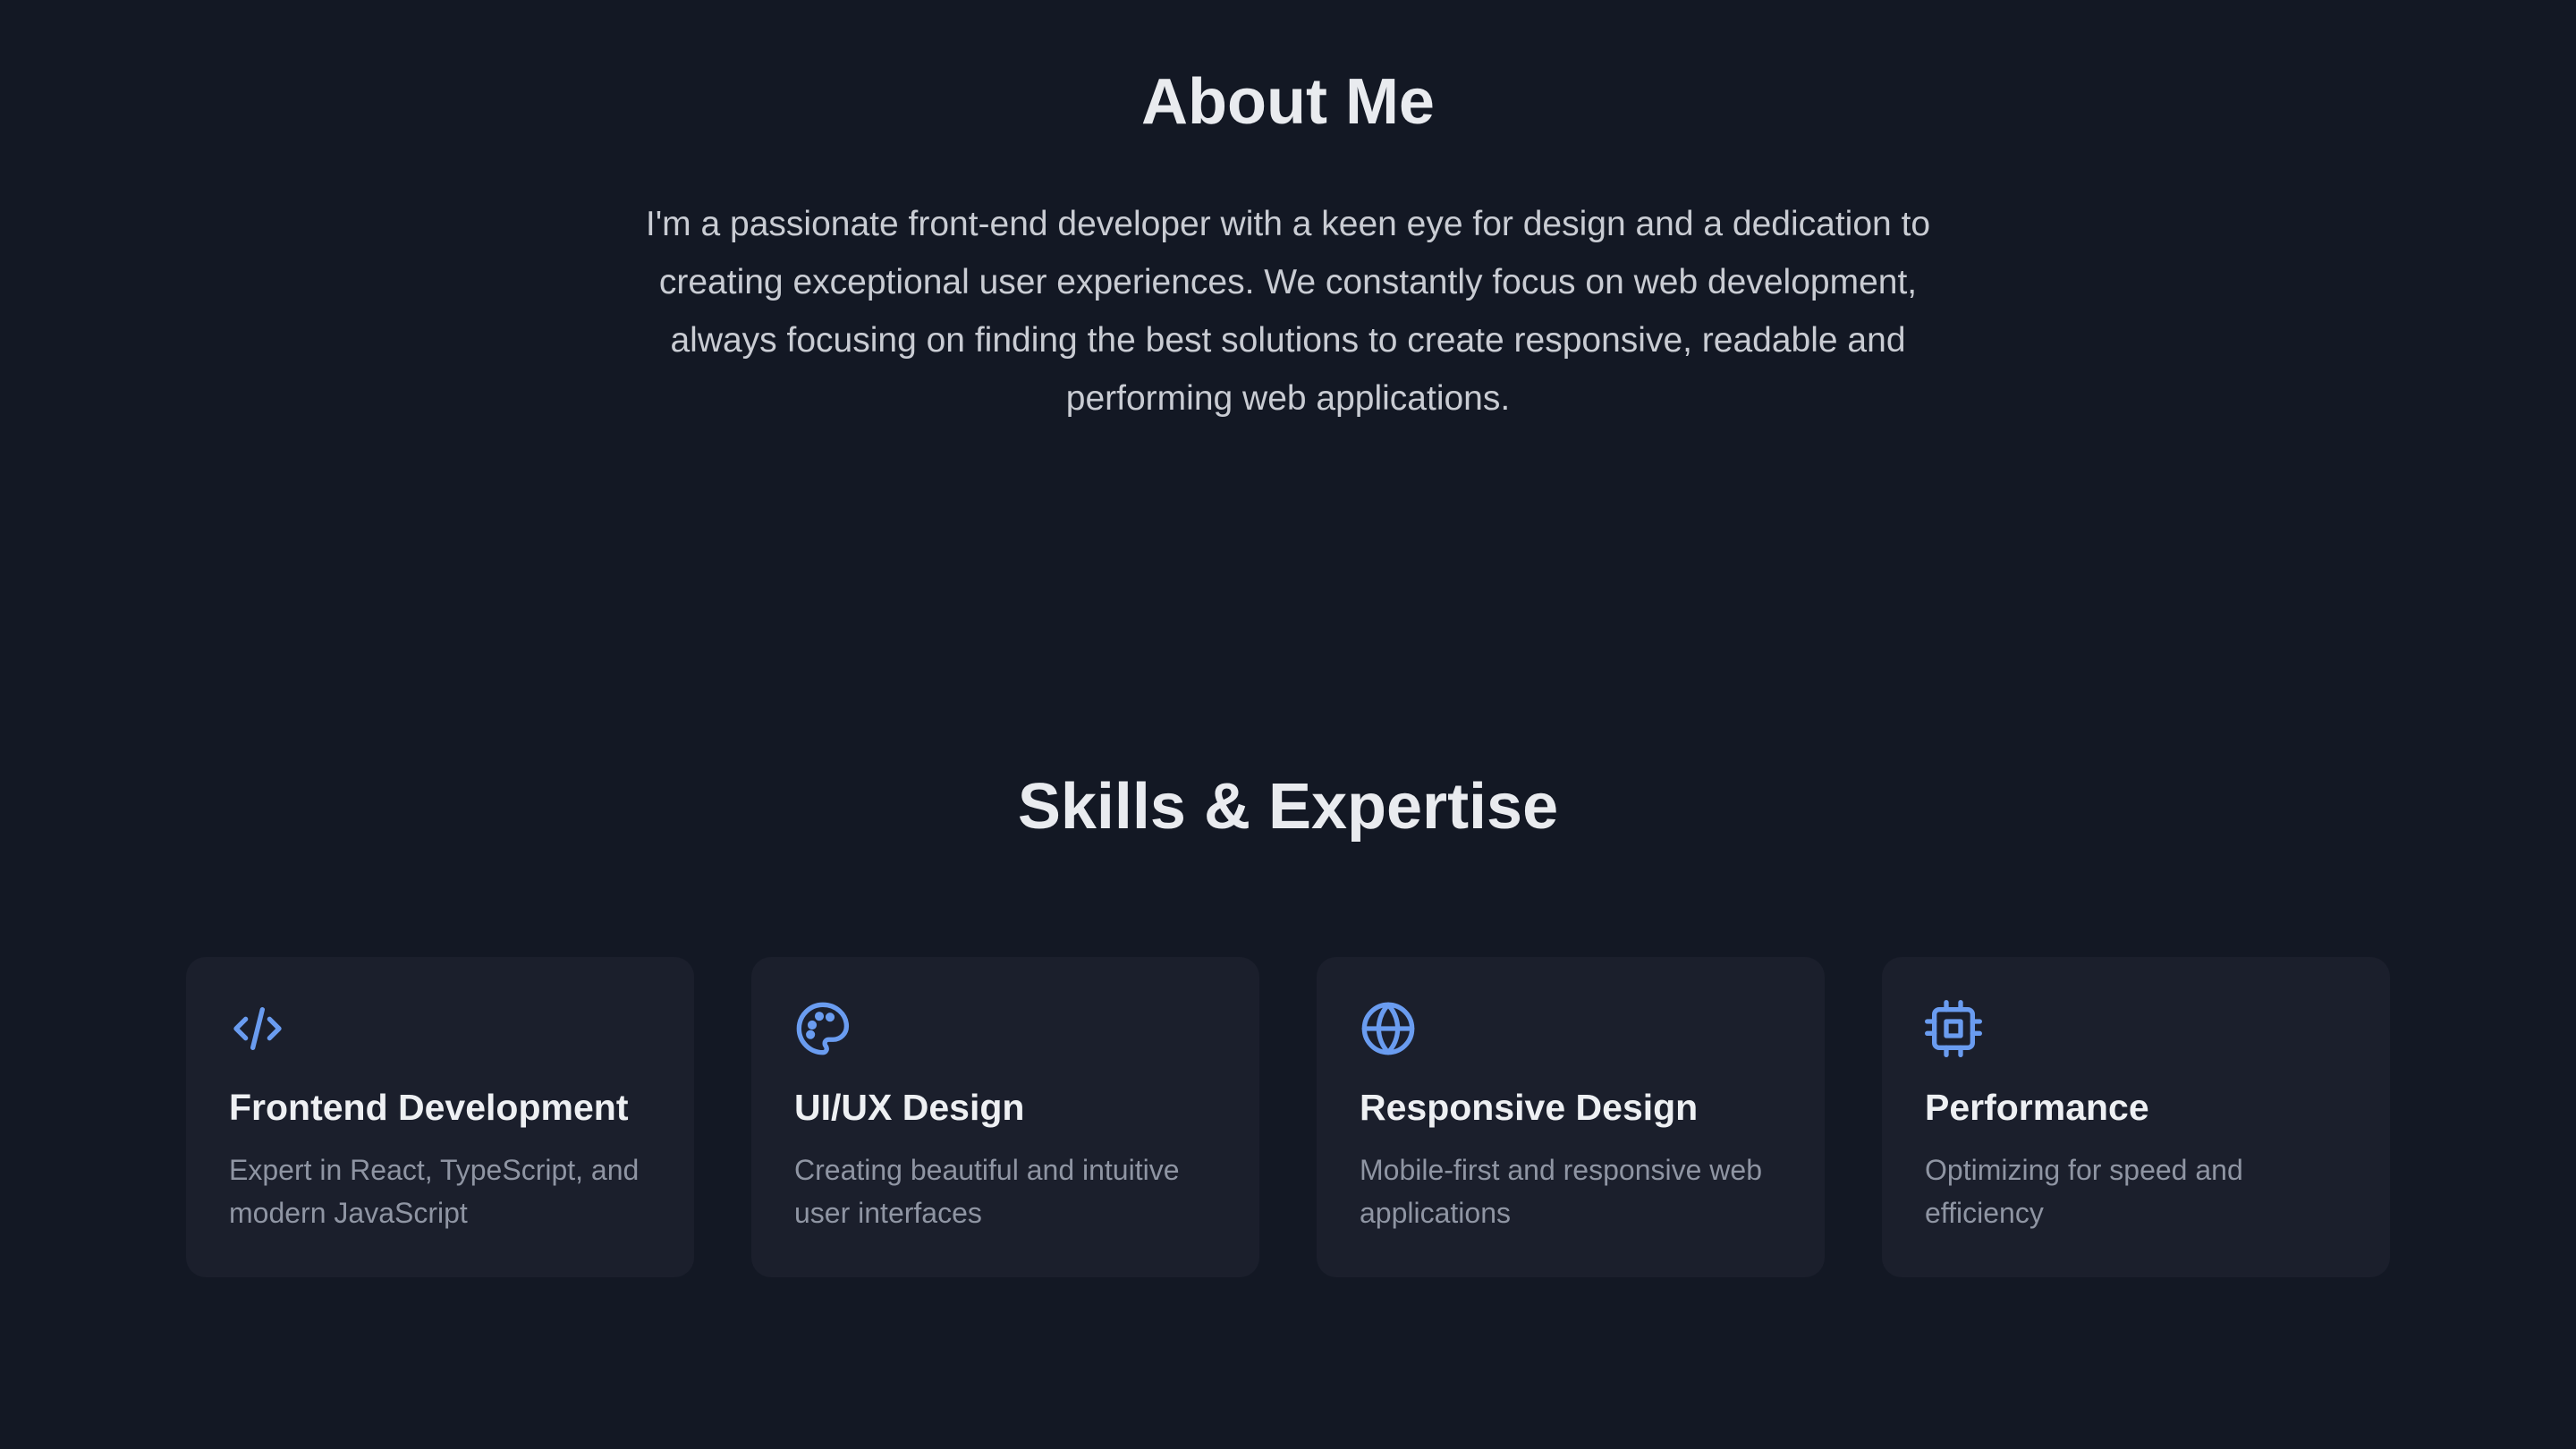 Image resolution: width=2576 pixels, height=1449 pixels. Describe the element at coordinates (1288, 807) in the screenshot. I see `skills-title: Skills & Expertise` at that location.